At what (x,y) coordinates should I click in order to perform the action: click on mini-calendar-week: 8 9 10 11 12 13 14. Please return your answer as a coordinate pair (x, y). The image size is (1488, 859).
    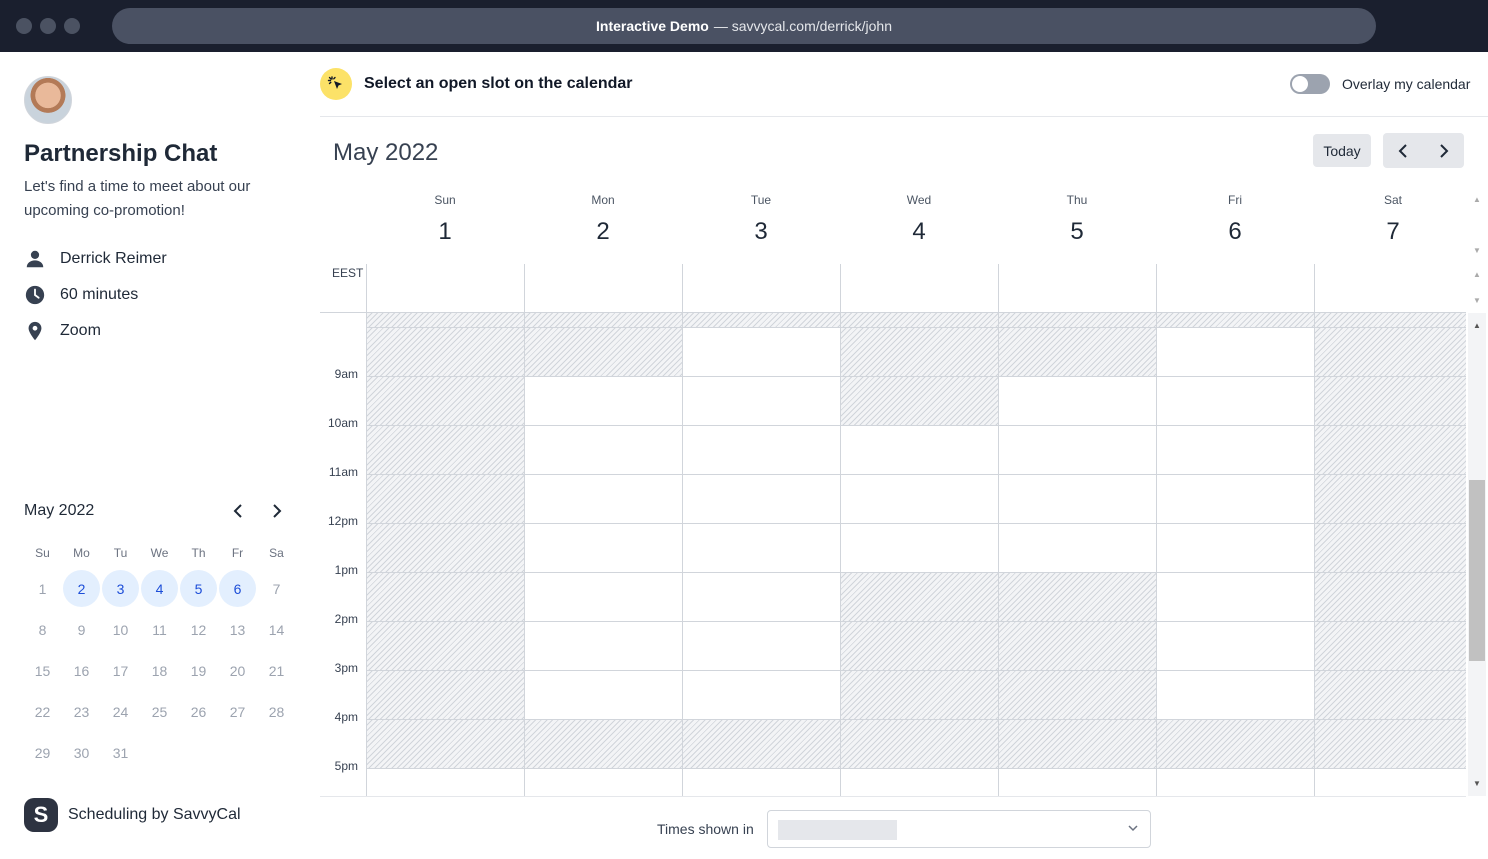
    Looking at the image, I should click on (160, 629).